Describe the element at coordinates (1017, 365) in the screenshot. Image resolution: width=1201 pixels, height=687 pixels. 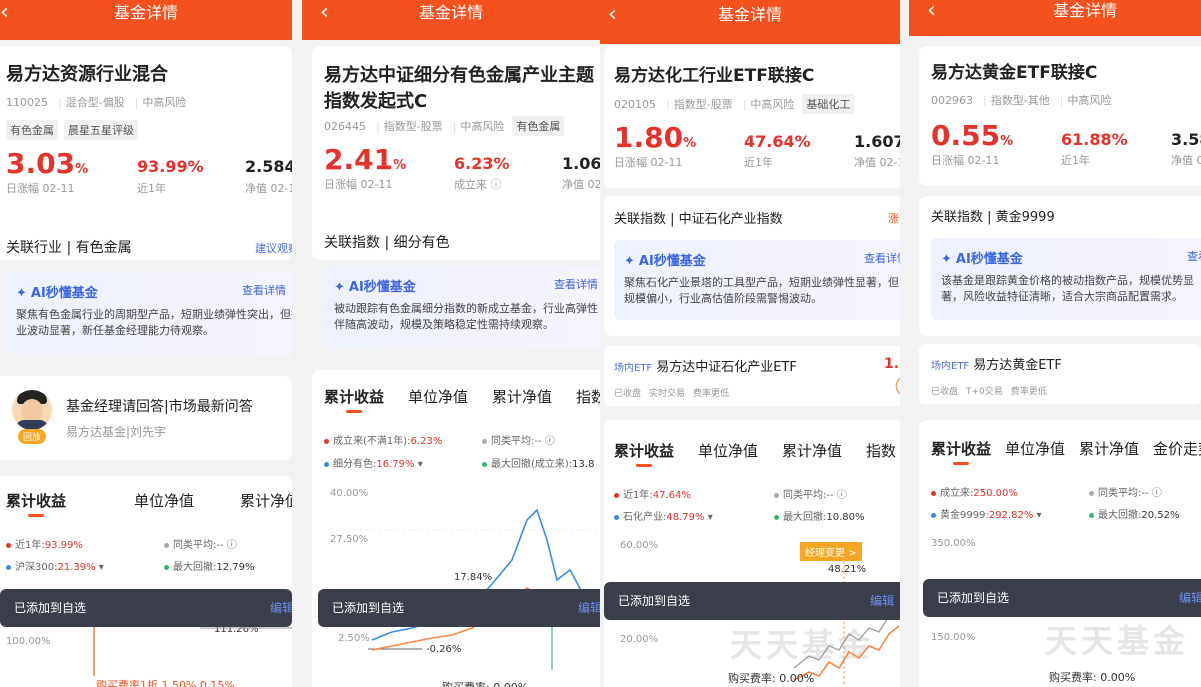
I see `etf-name: 易方达黄金ETF` at that location.